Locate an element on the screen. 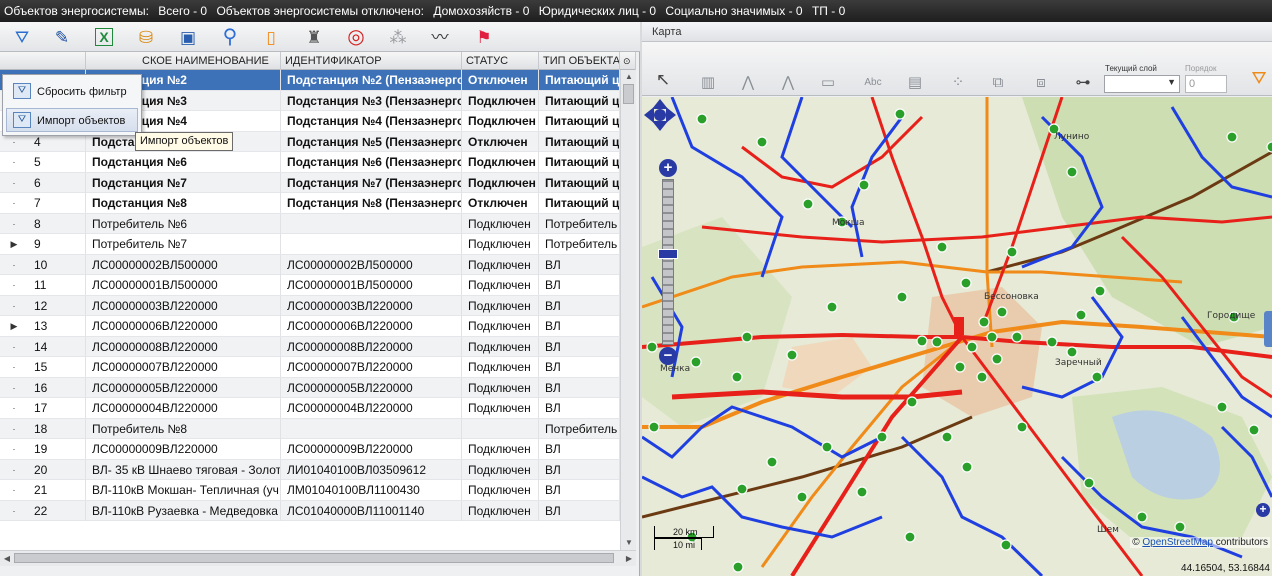 This screenshot has width=1272, height=576. table-row: ▶ 9 Потребитель №7 Подключен Потребитель is located at coordinates (310, 244).